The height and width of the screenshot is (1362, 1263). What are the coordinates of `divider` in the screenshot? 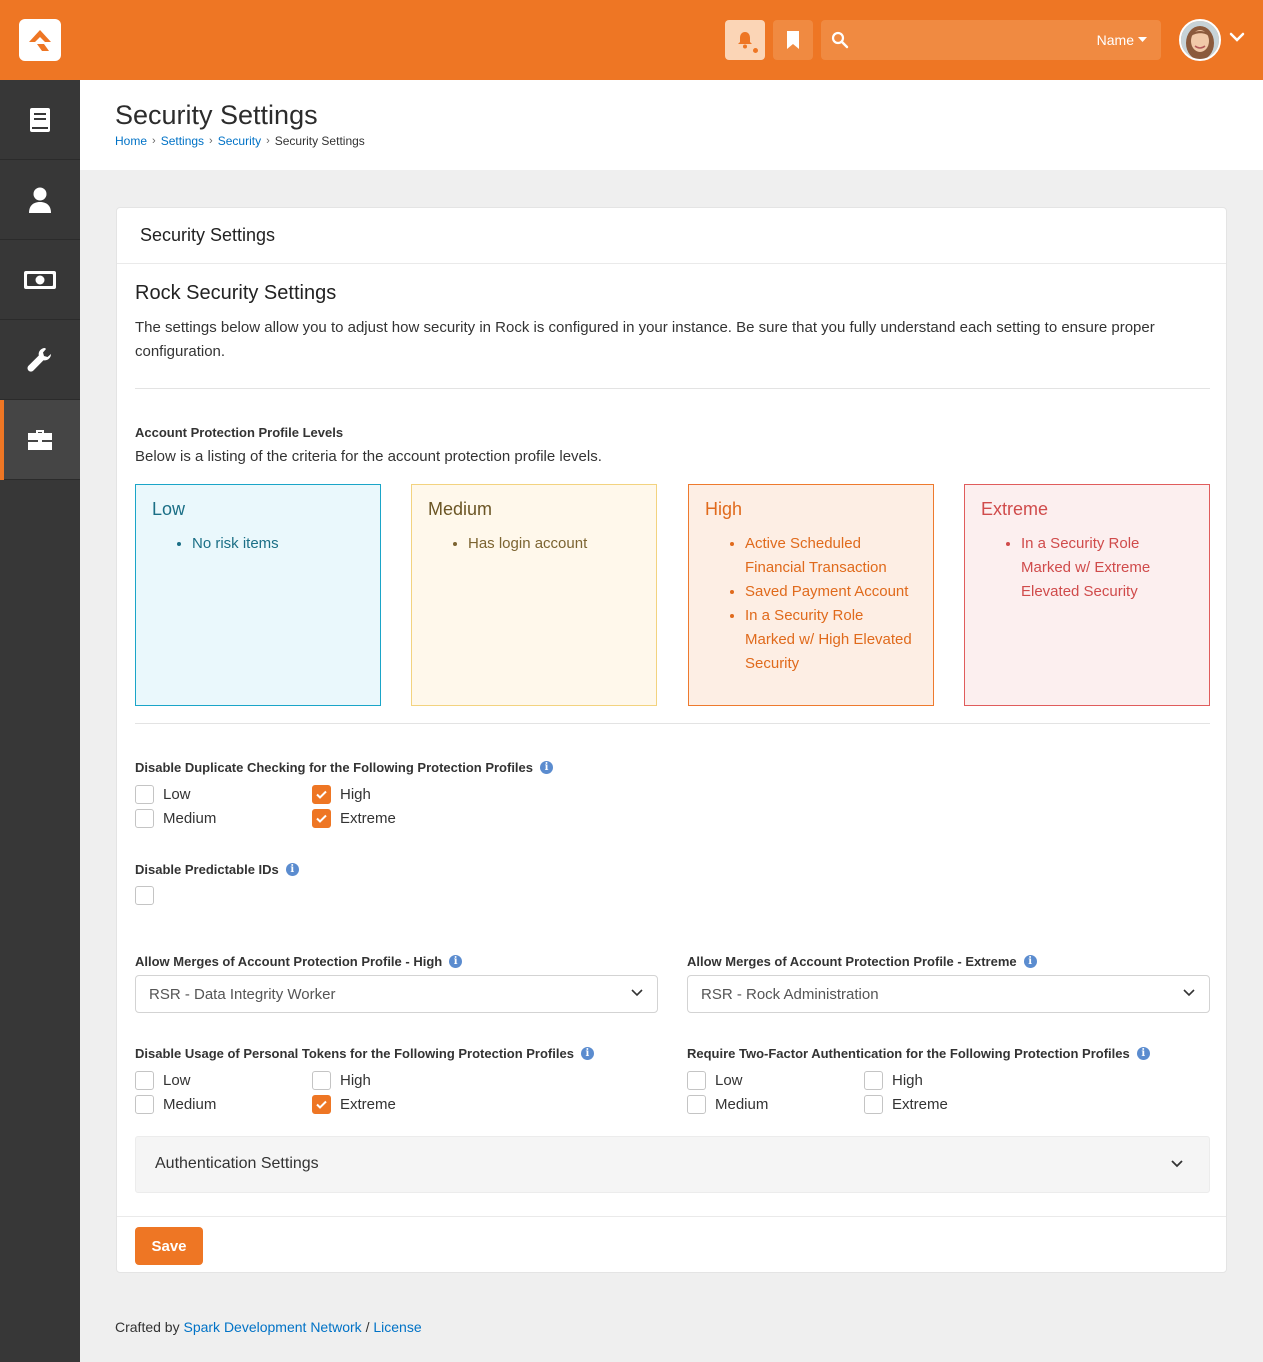 It's located at (672, 723).